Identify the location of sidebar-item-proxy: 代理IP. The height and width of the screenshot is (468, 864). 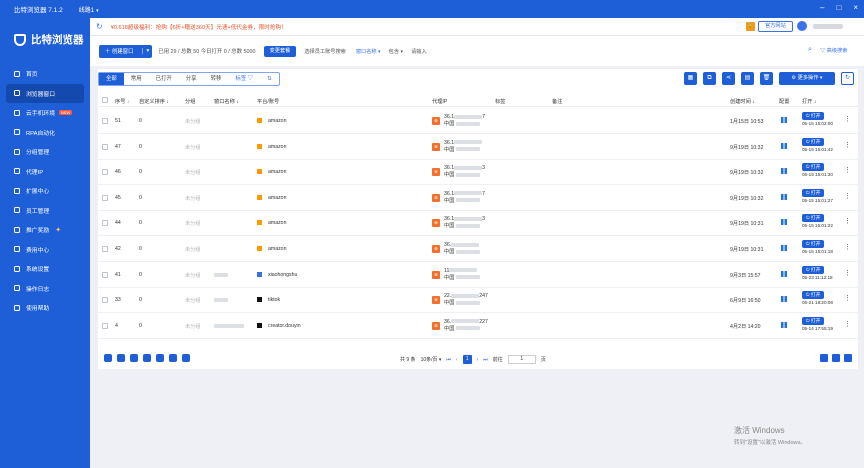
(45, 172).